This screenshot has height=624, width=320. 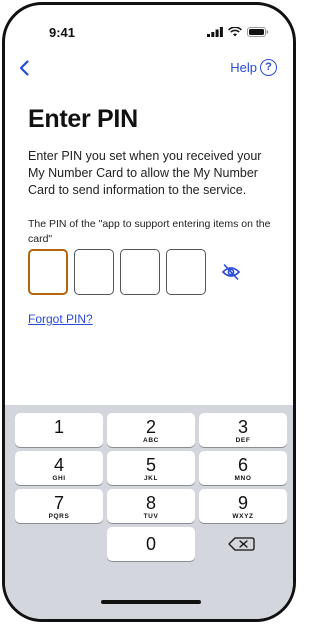 I want to click on key-8: 8 TUV, so click(x=151, y=506).